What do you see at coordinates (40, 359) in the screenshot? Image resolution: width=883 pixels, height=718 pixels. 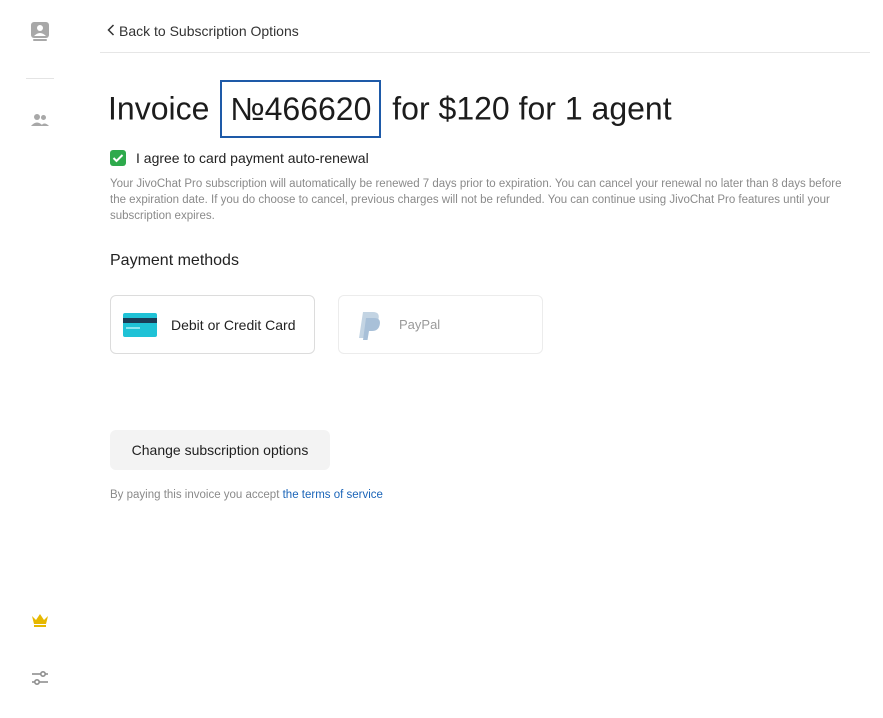 I see `sidebar` at bounding box center [40, 359].